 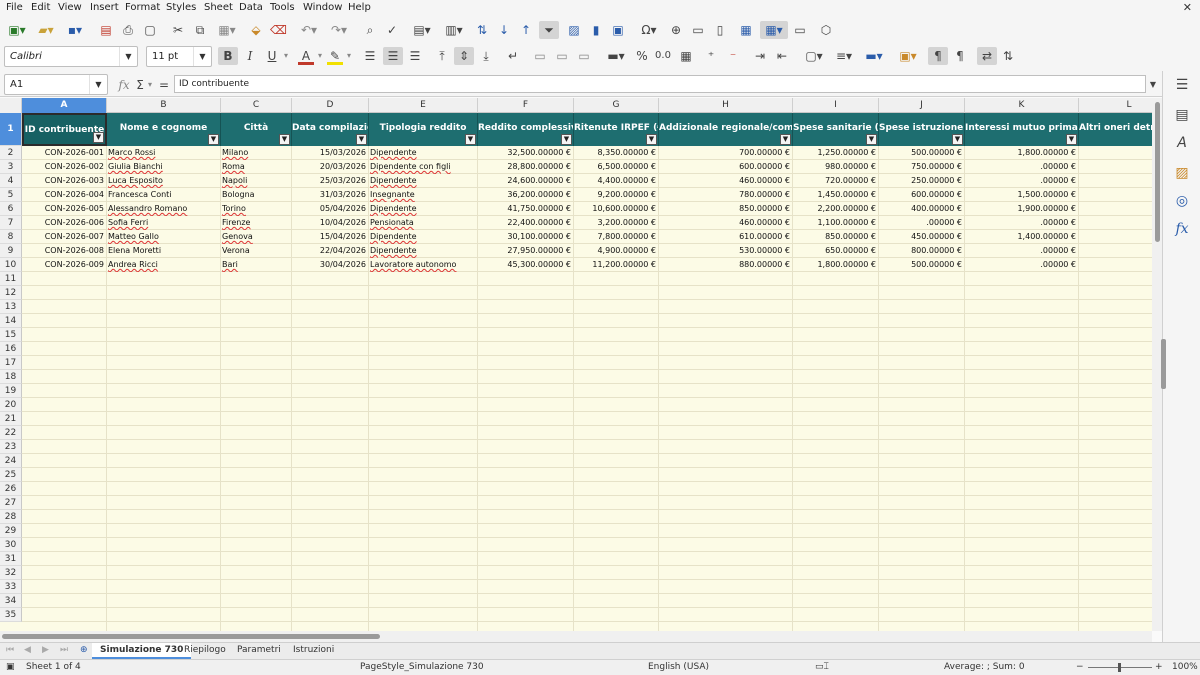 What do you see at coordinates (711, 56) in the screenshot?
I see `add-decimal-icon: ⁺` at bounding box center [711, 56].